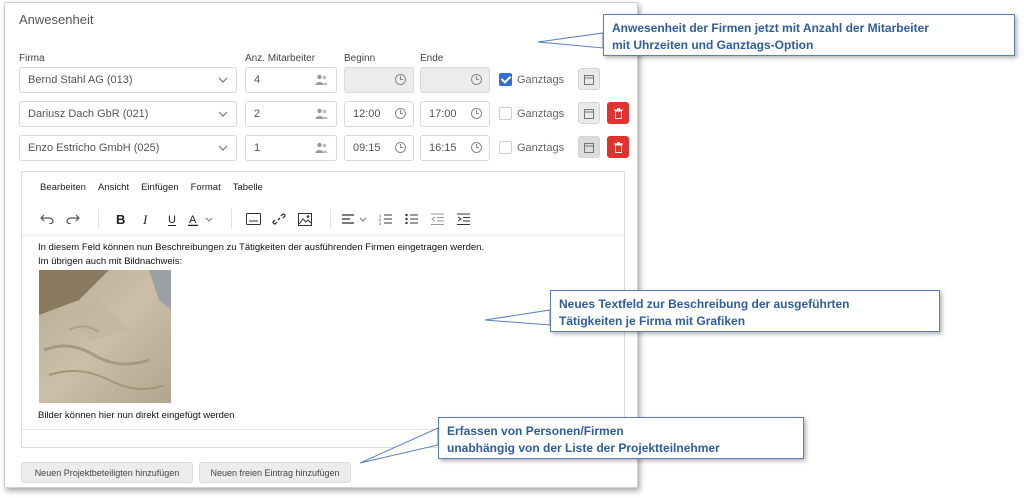 The height and width of the screenshot is (498, 1024). Describe the element at coordinates (652, 321) in the screenshot. I see `callout-line: Tätigkeiten je Firma mit Grafiken` at that location.